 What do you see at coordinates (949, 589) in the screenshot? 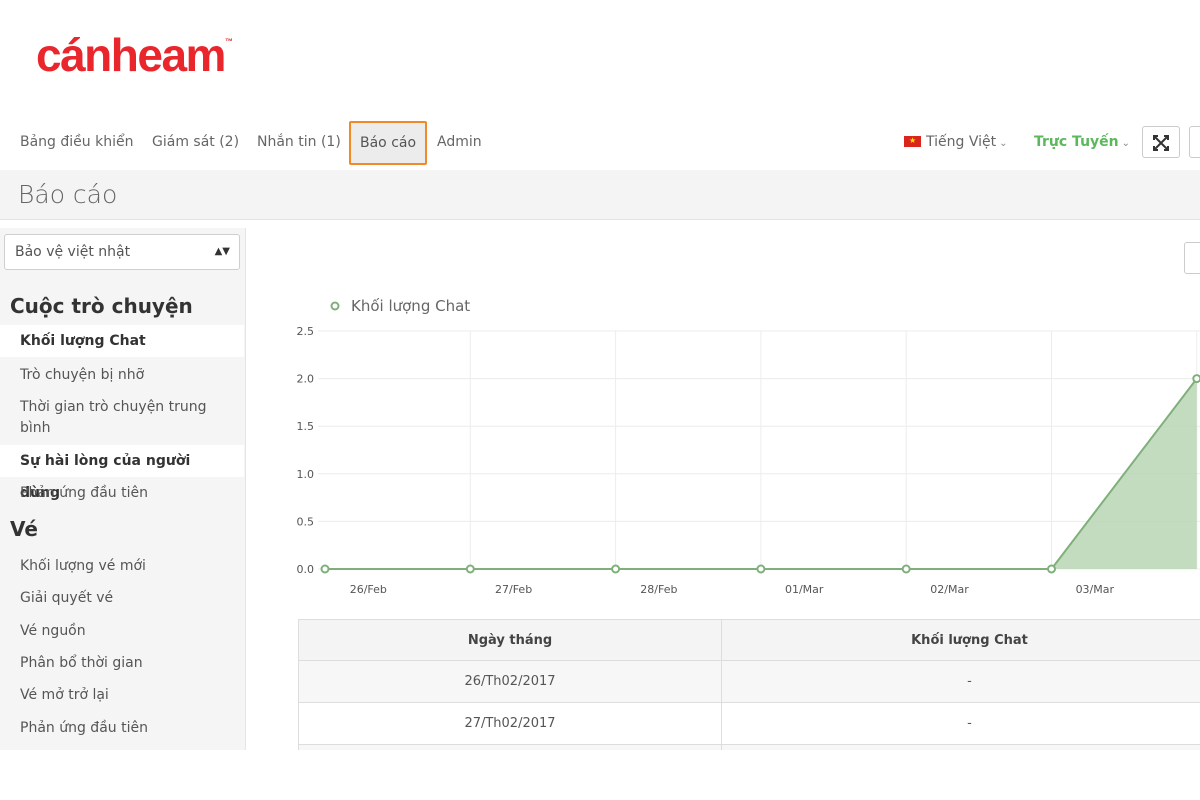
I see `x-tick-label: 02/Mar` at bounding box center [949, 589].